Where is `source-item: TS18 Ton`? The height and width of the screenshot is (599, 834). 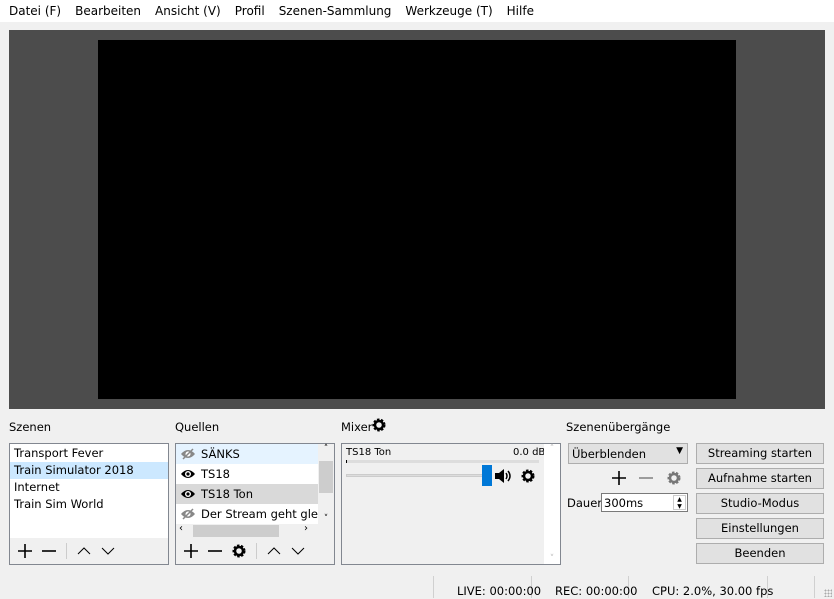 source-item: TS18 Ton is located at coordinates (247, 494).